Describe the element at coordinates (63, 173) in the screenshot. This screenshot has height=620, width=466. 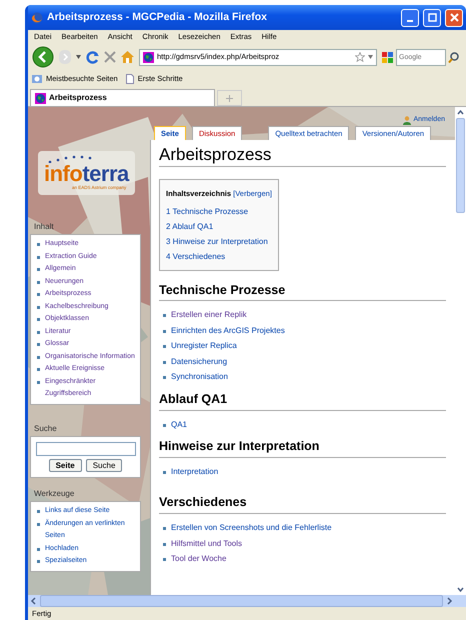
I see `logo-text: info` at that location.